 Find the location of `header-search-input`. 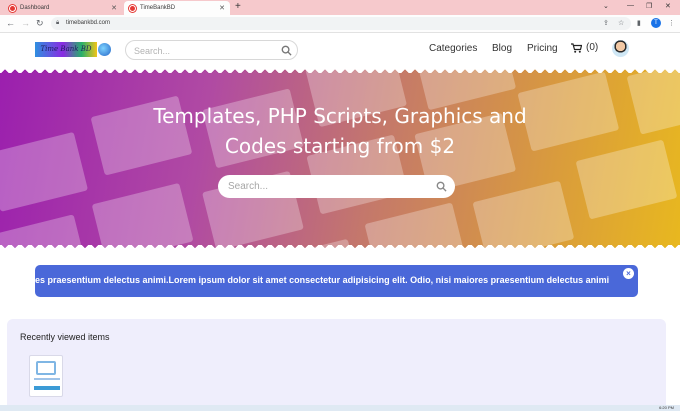

header-search-input is located at coordinates (204, 50).